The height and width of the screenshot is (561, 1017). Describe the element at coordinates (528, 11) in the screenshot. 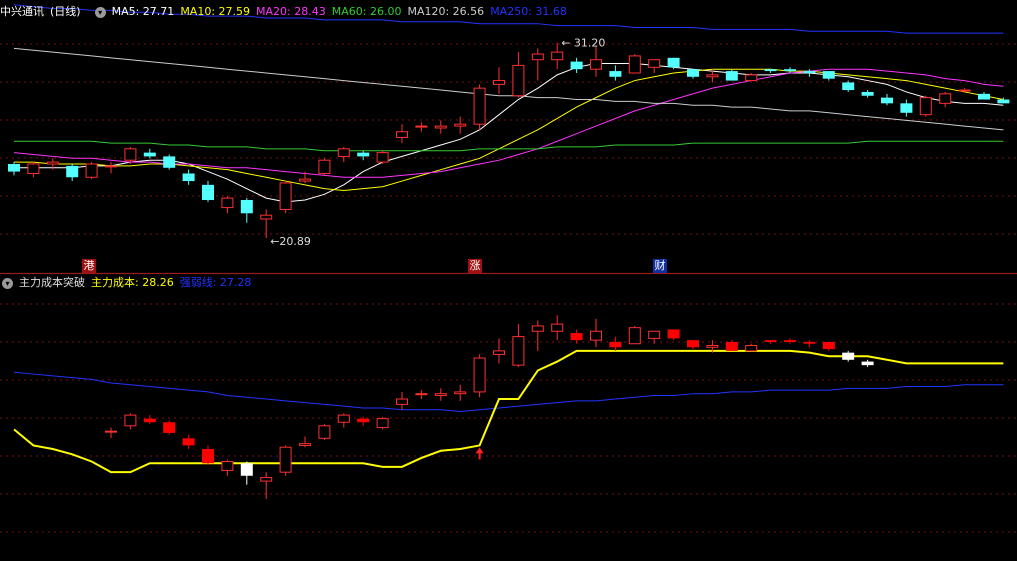

I see `ma-legend-5: MA250: 31.68` at that location.